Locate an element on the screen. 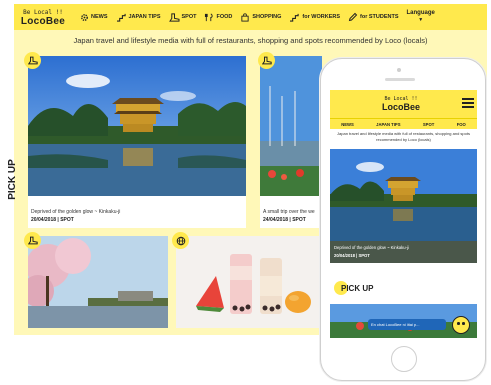 This screenshot has height=385, width=491. logo-text: LocoBee is located at coordinates (43, 21).